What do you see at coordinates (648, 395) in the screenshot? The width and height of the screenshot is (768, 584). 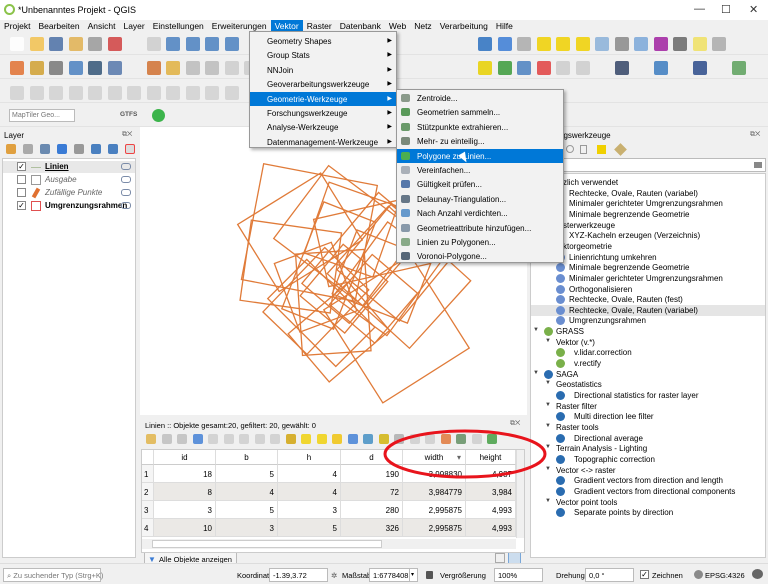 I see `processing-tree-item: Directional statistics for raster layer` at bounding box center [648, 395].